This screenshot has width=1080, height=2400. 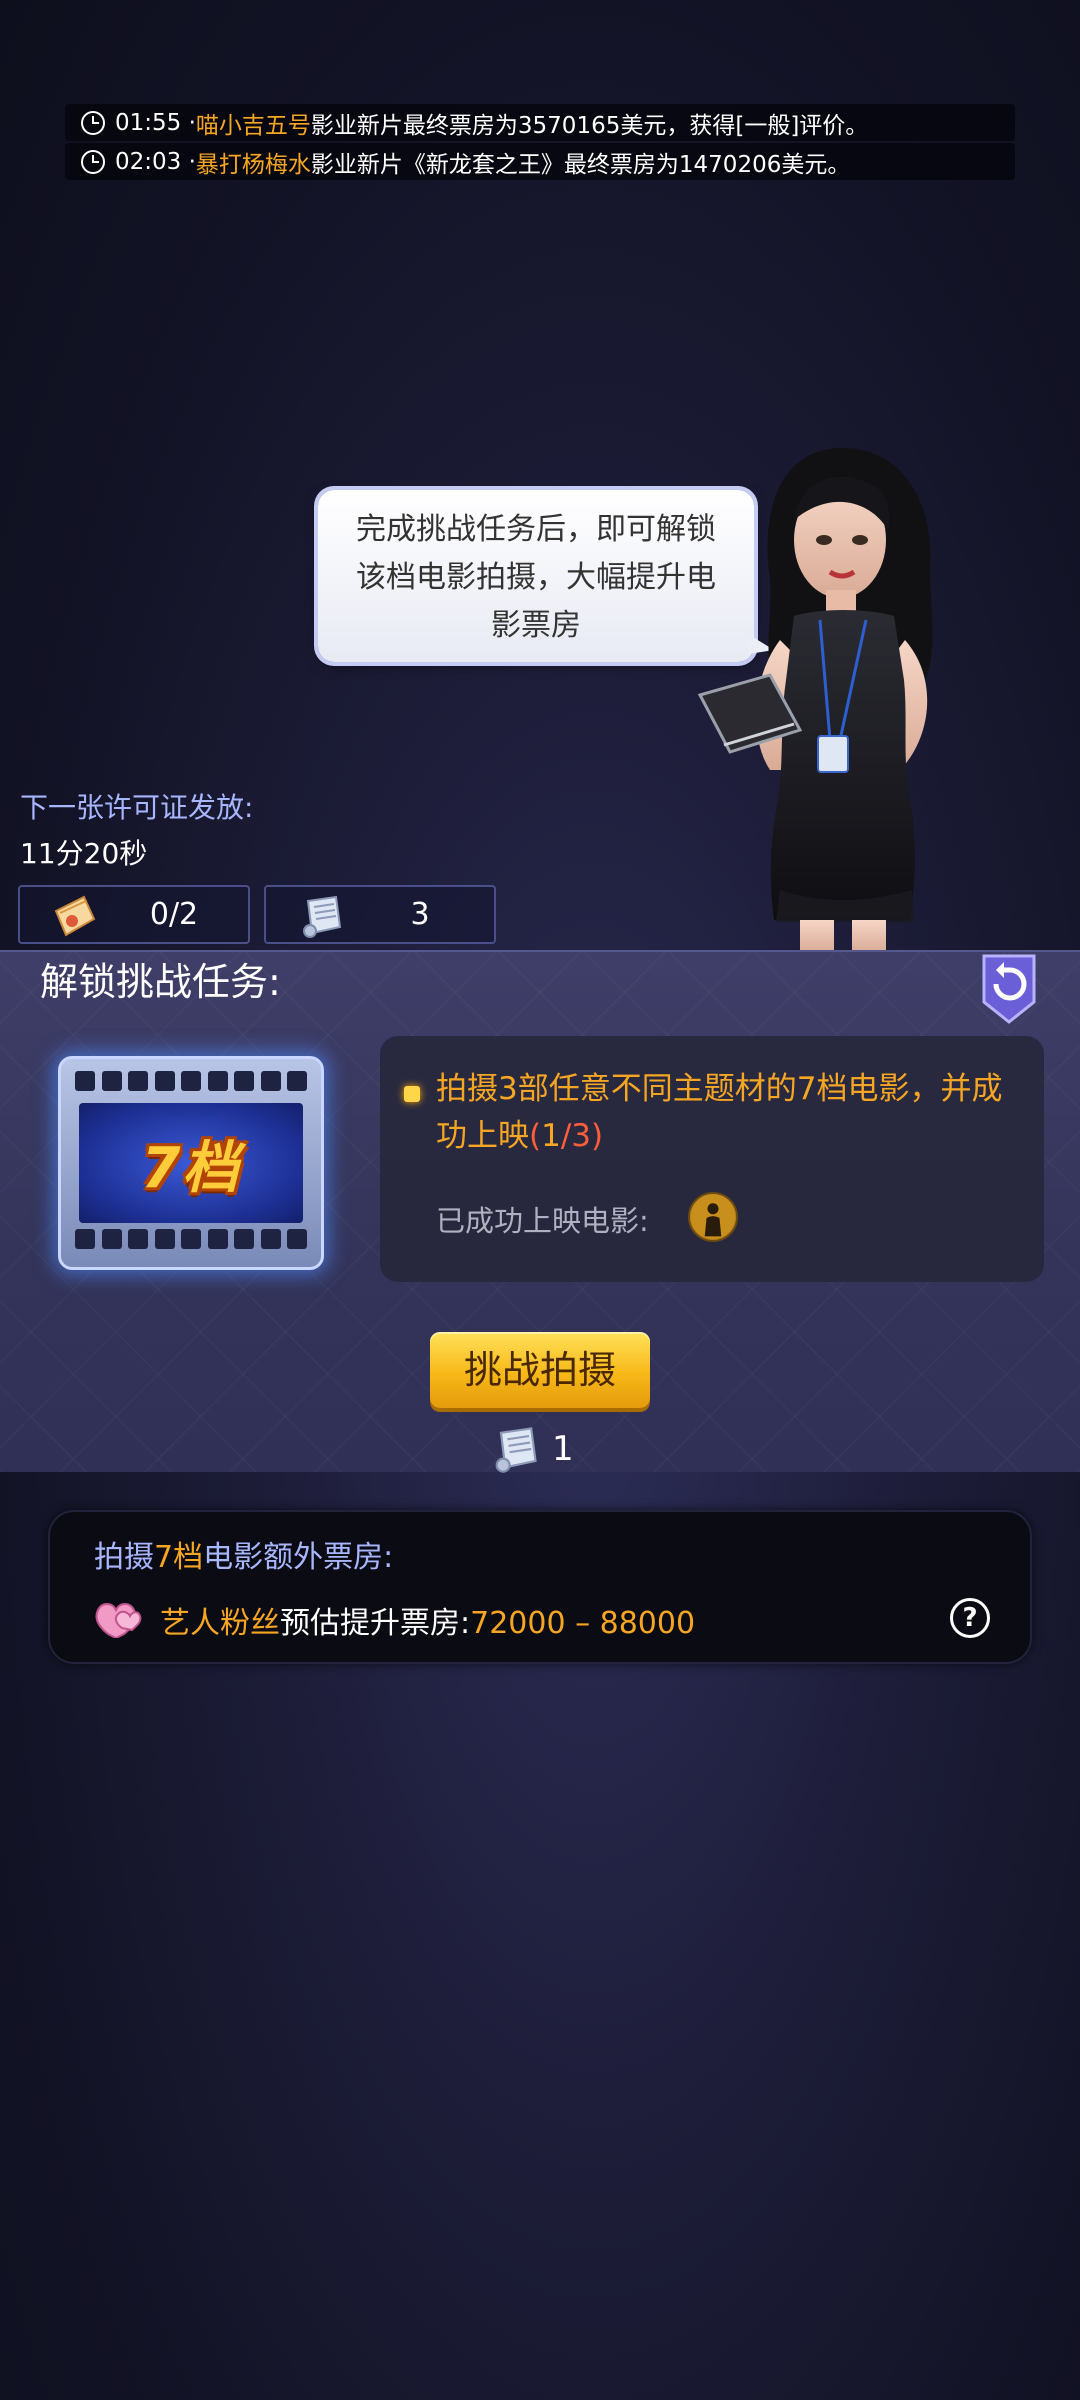 I want to click on permit-count: 0/2, so click(x=174, y=914).